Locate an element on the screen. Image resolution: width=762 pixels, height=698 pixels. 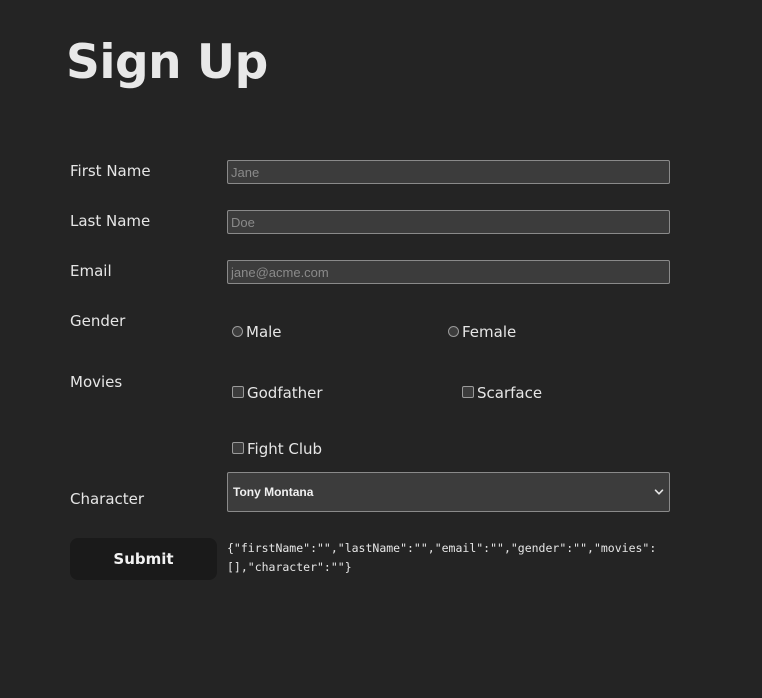
movie-option-godfather: Godfather is located at coordinates (277, 393).